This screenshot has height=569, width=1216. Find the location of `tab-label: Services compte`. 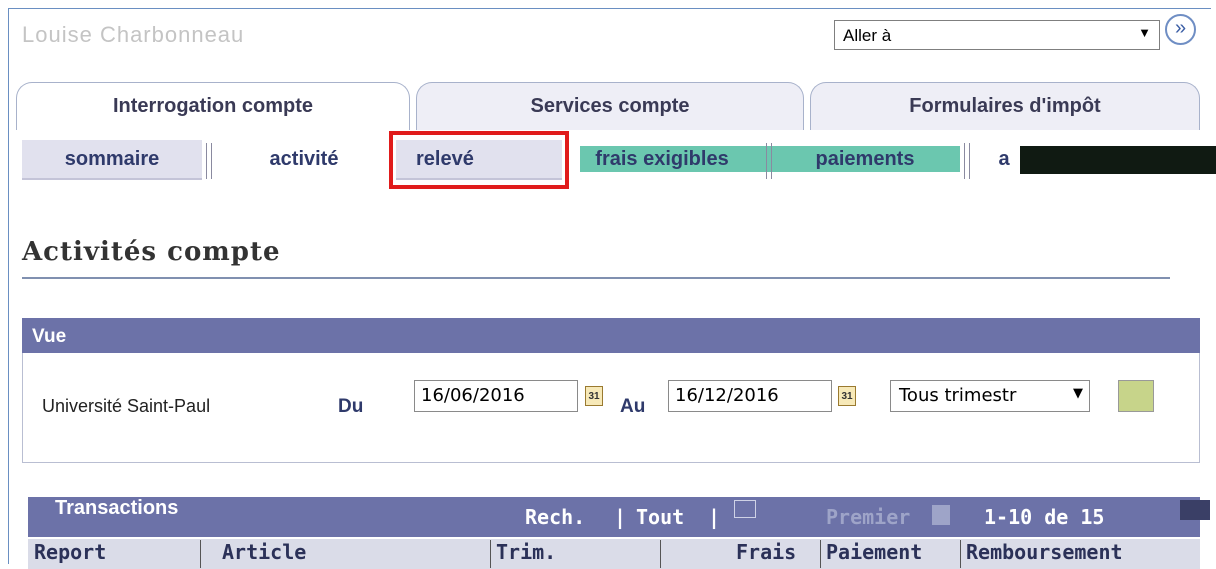

tab-label: Services compte is located at coordinates (610, 106).